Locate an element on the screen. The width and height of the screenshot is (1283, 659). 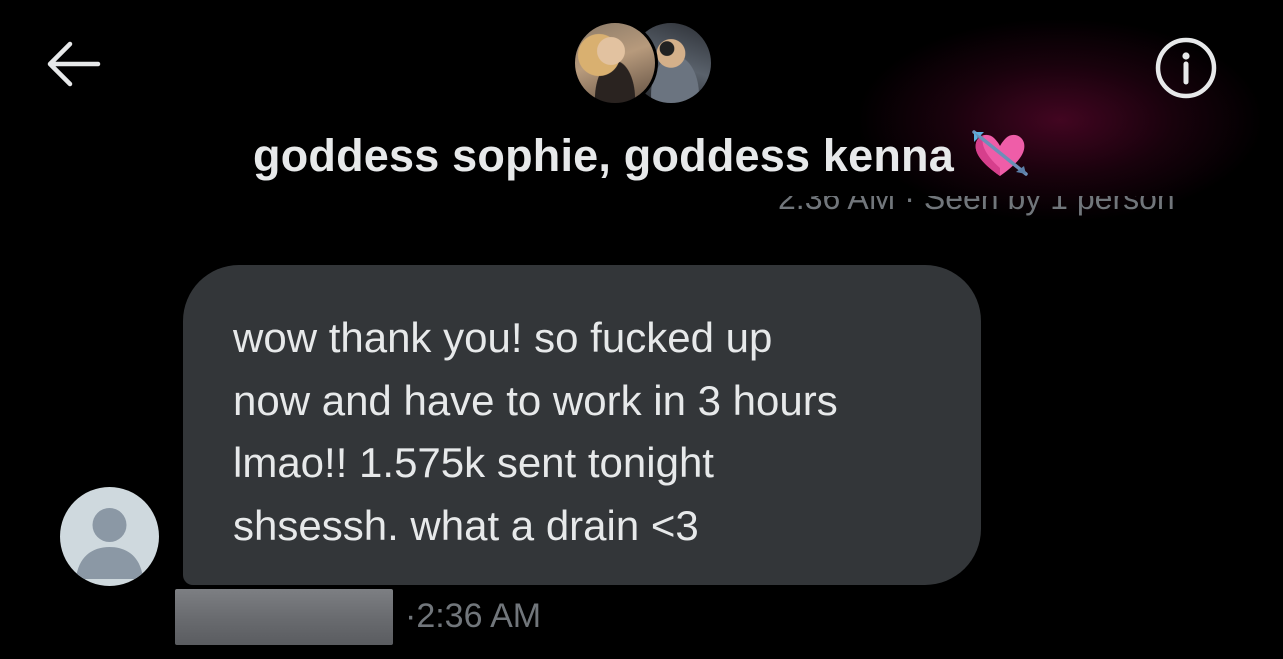
seen-status: 2:36 AM · Seen by 1 person is located at coordinates (1000, 208).